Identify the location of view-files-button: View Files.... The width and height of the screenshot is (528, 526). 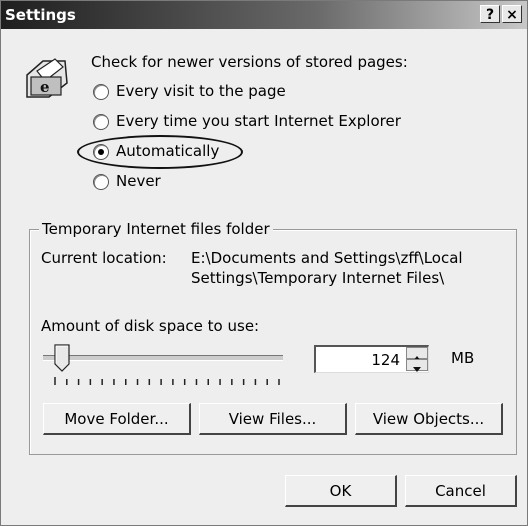
(273, 419).